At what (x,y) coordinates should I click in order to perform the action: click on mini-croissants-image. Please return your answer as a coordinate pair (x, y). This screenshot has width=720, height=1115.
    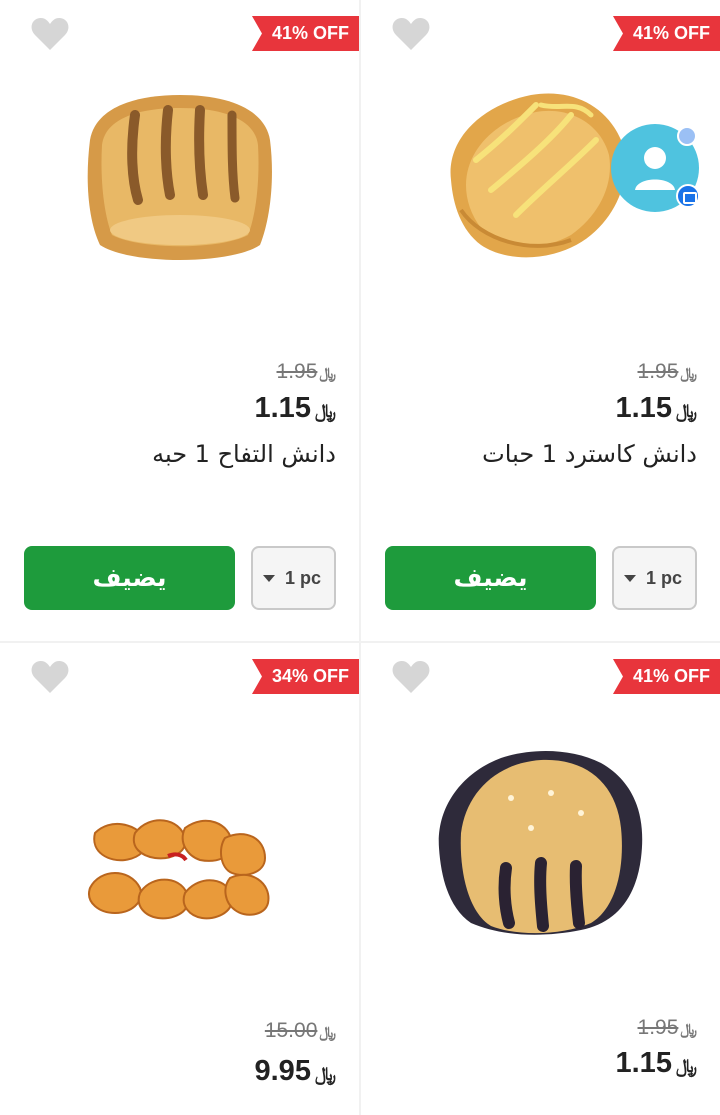
    Looking at the image, I should click on (179, 869).